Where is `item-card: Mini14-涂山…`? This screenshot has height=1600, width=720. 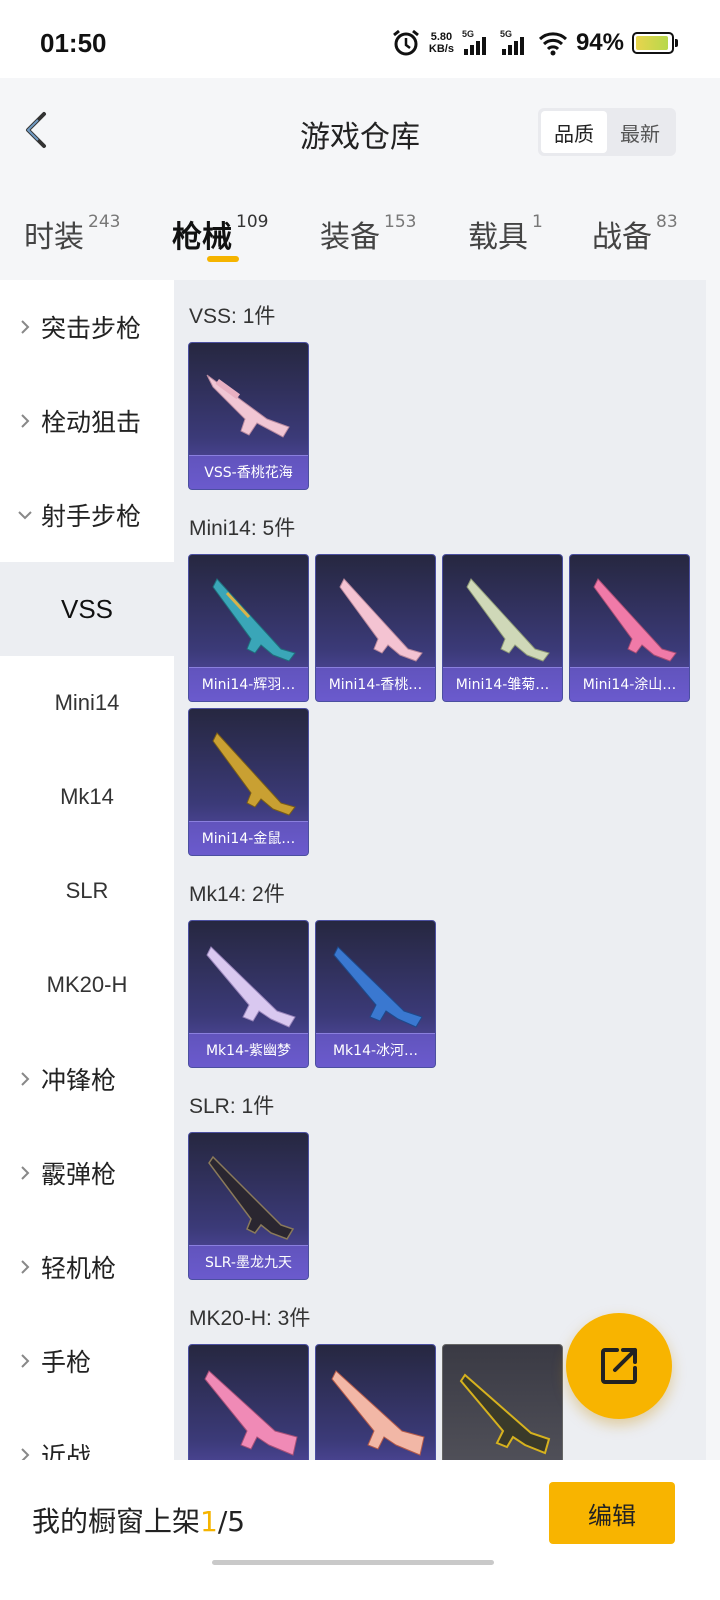
item-card: Mini14-涂山… is located at coordinates (629, 628).